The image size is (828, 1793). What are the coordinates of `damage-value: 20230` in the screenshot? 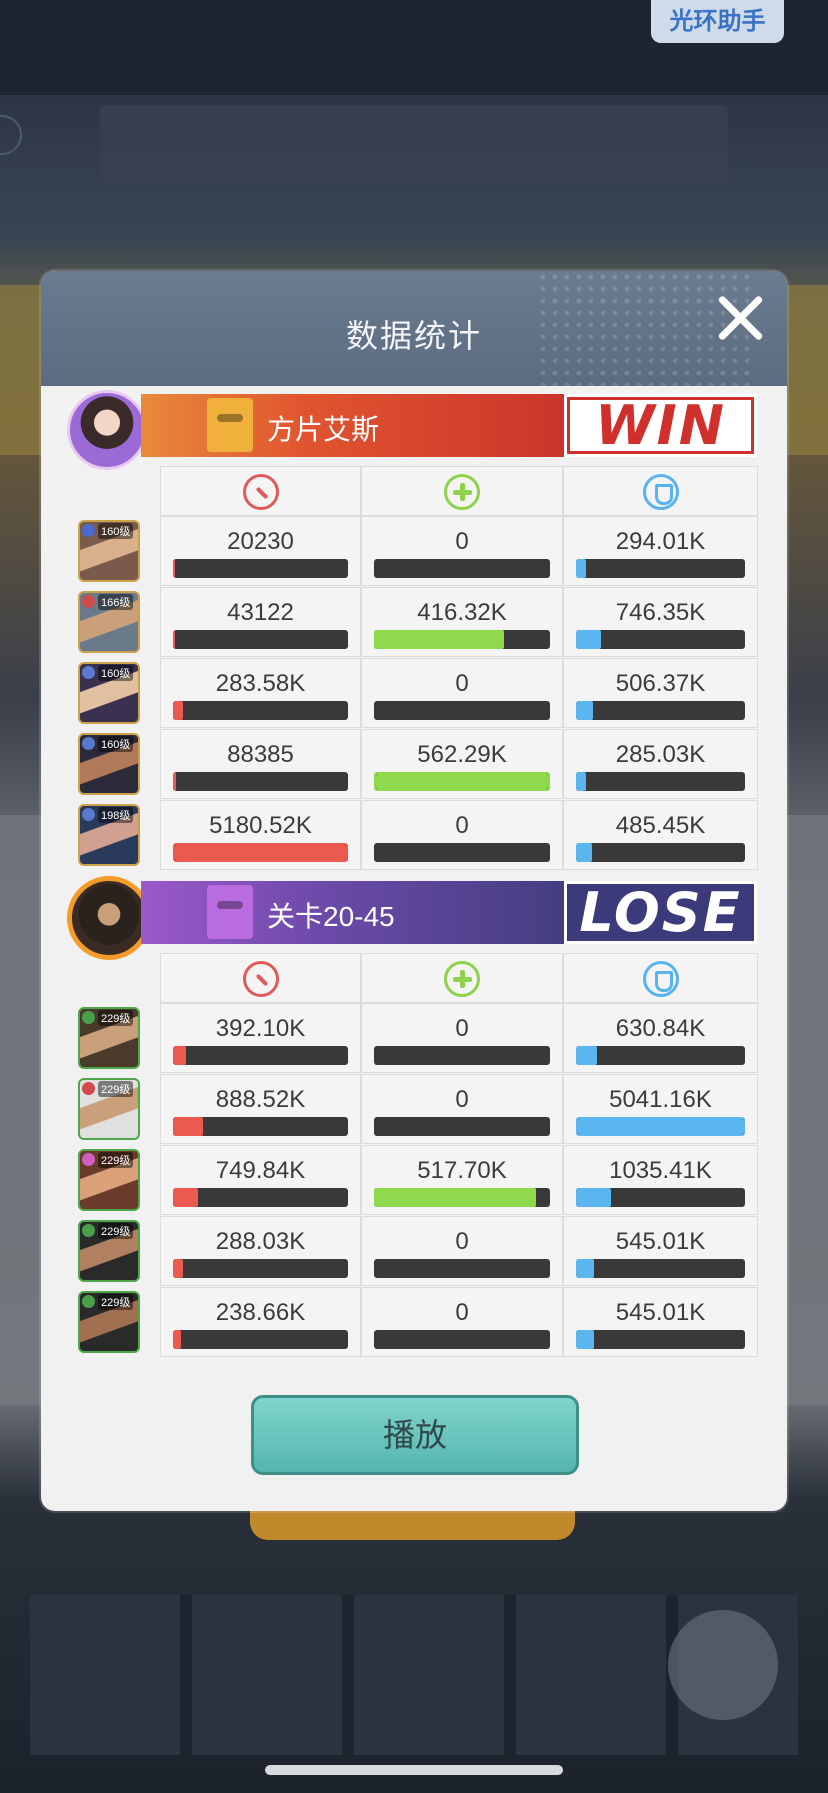 It's located at (260, 541).